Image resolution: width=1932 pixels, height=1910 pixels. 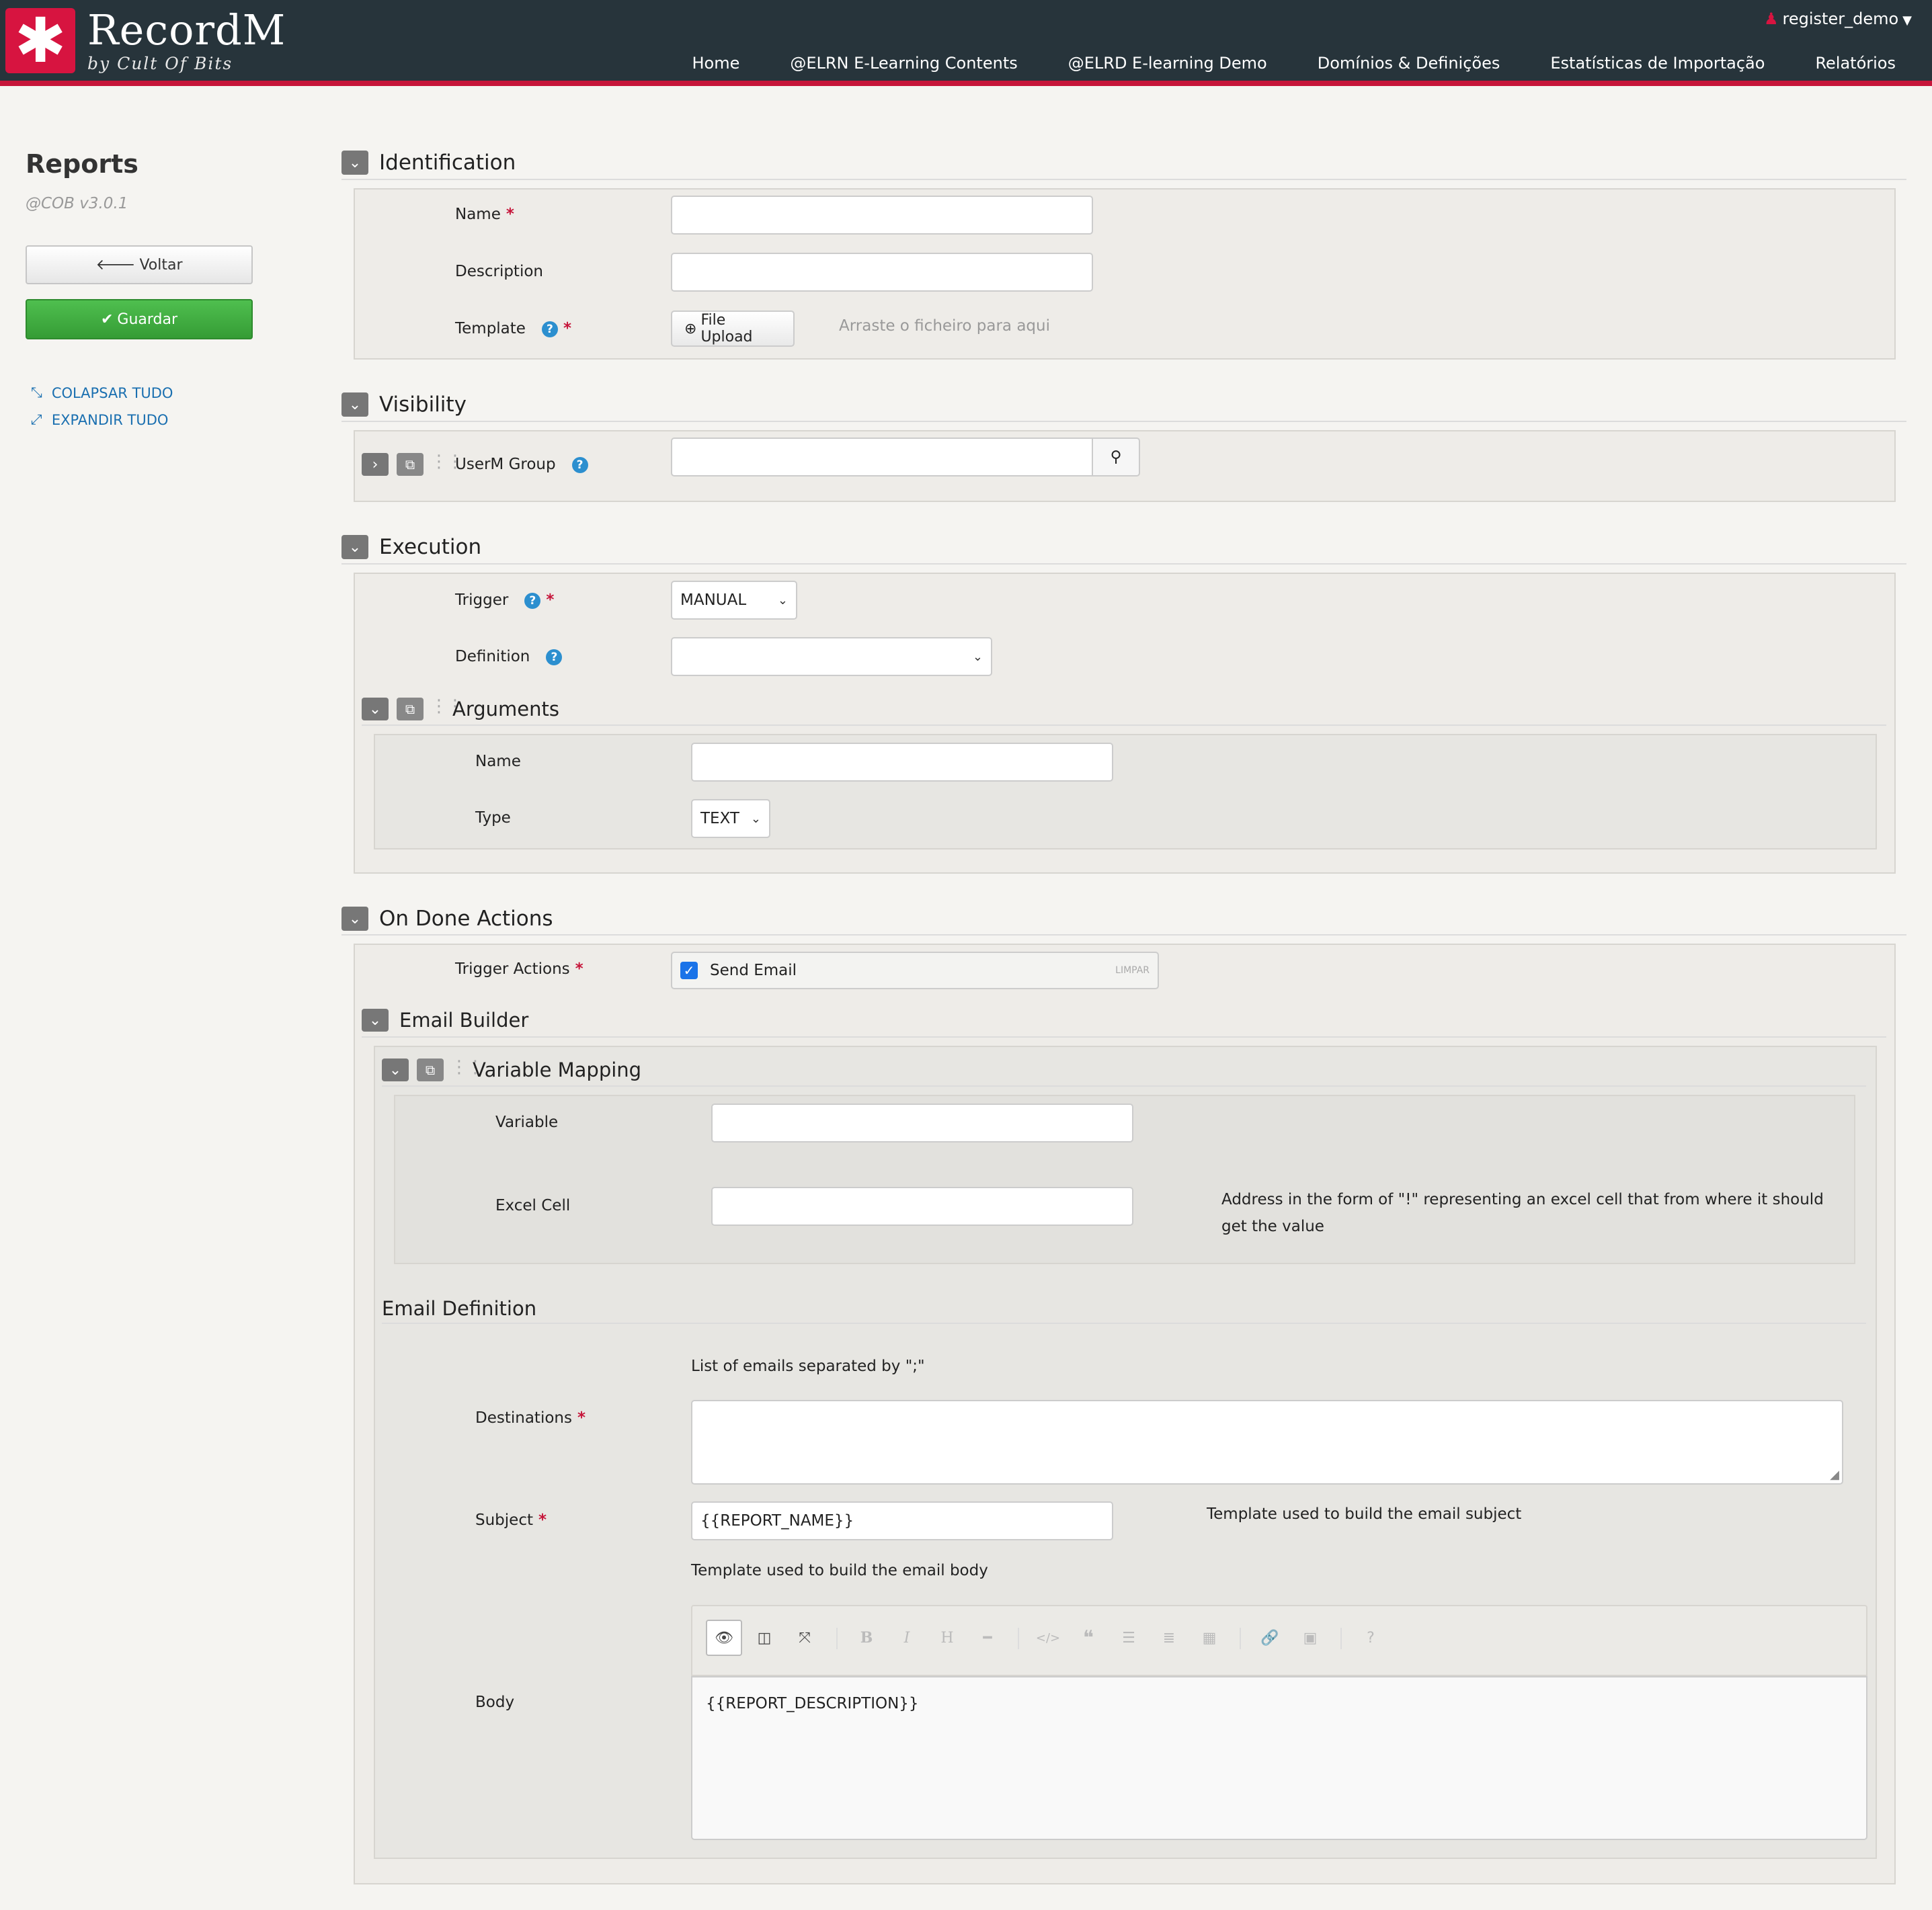 What do you see at coordinates (186, 29) in the screenshot?
I see `brand-title: RecordM` at bounding box center [186, 29].